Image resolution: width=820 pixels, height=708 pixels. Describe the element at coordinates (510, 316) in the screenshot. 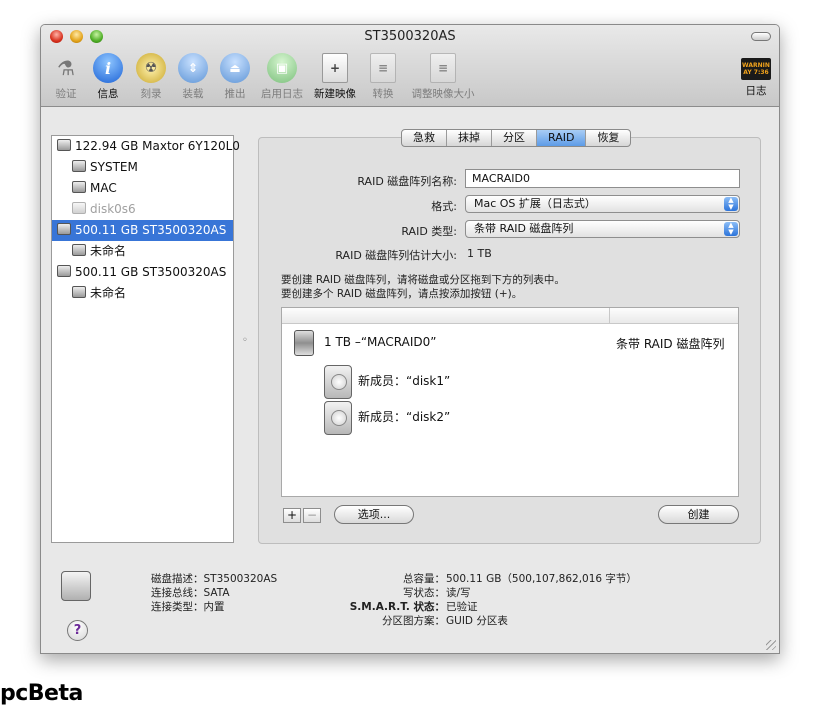

I see `list-header` at that location.